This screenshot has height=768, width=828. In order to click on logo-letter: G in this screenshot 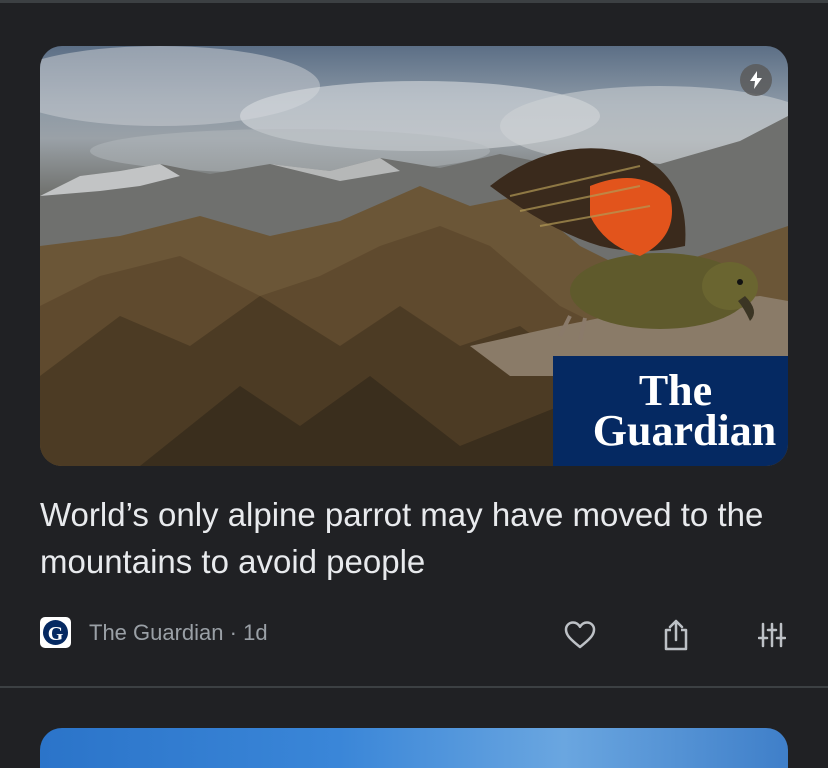, I will do `click(56, 634)`.